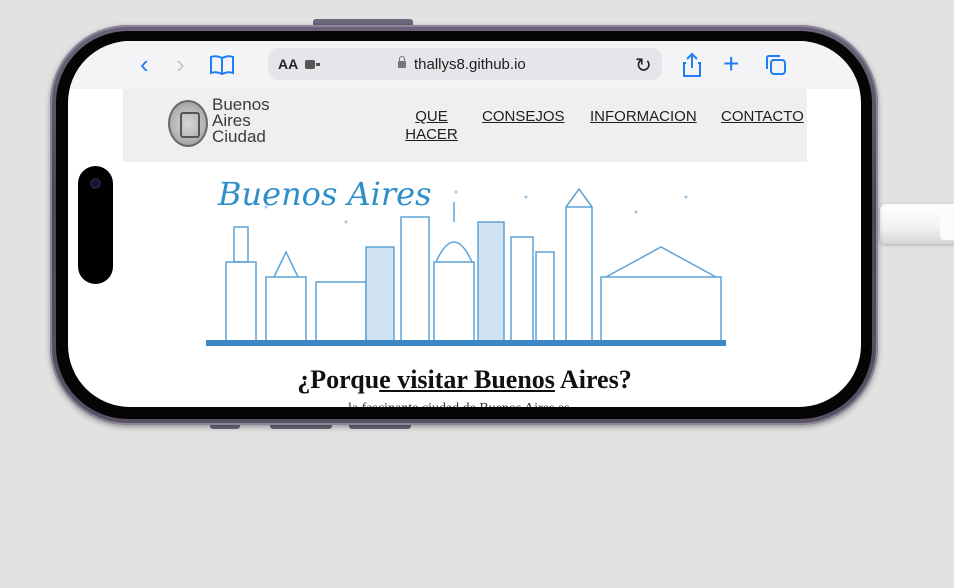  Describe the element at coordinates (643, 65) in the screenshot. I see `reload-icon: ↻` at that location.